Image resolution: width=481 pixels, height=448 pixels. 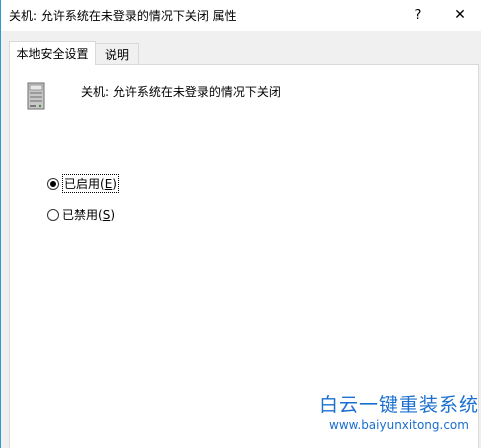 I want to click on question-mark-icon: ?, so click(x=418, y=15).